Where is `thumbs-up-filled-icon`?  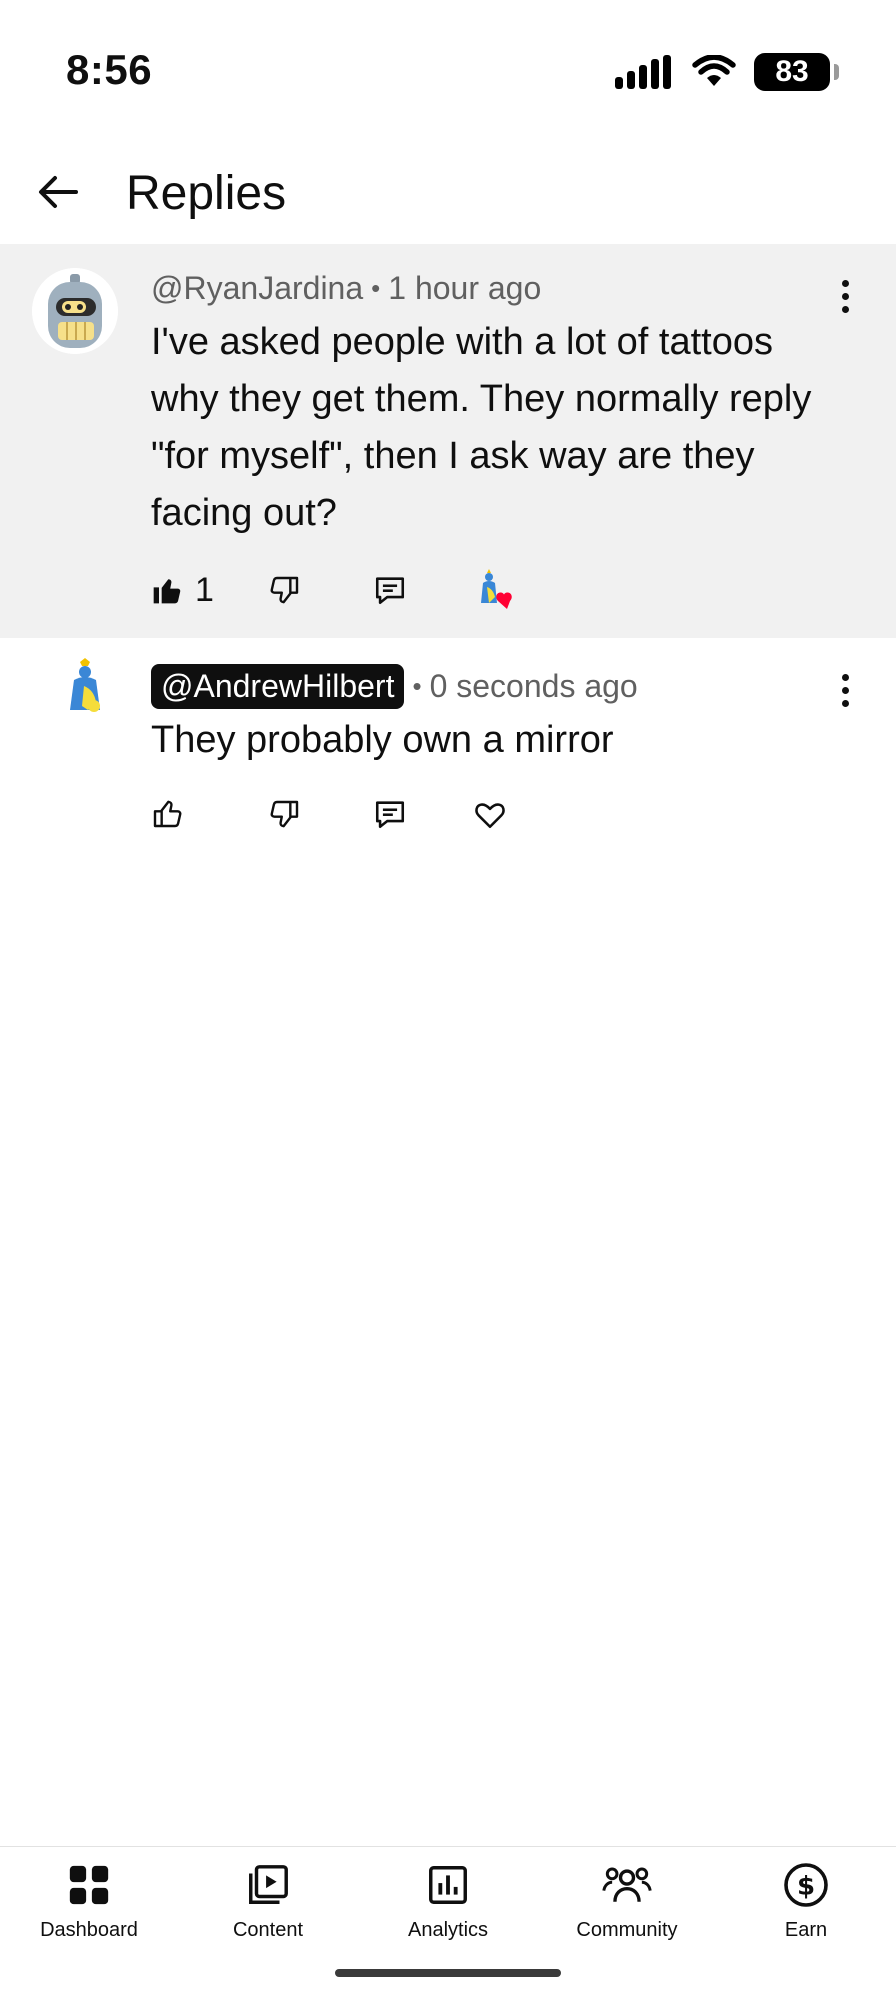
thumbs-up-filled-icon is located at coordinates (167, 591).